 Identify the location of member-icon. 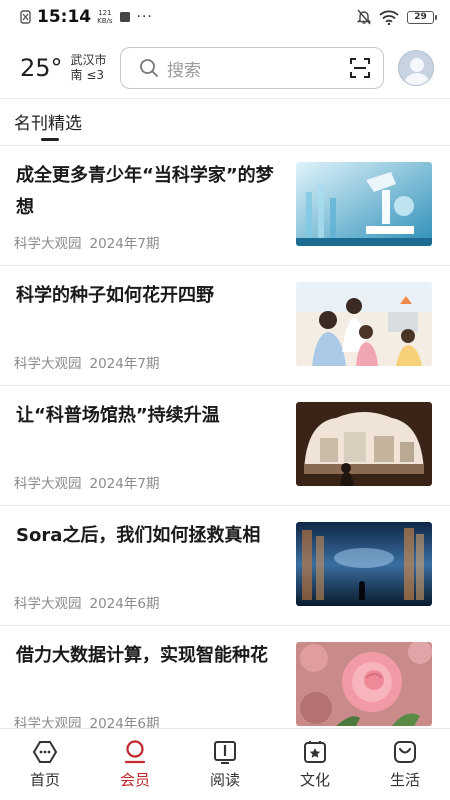
(135, 752).